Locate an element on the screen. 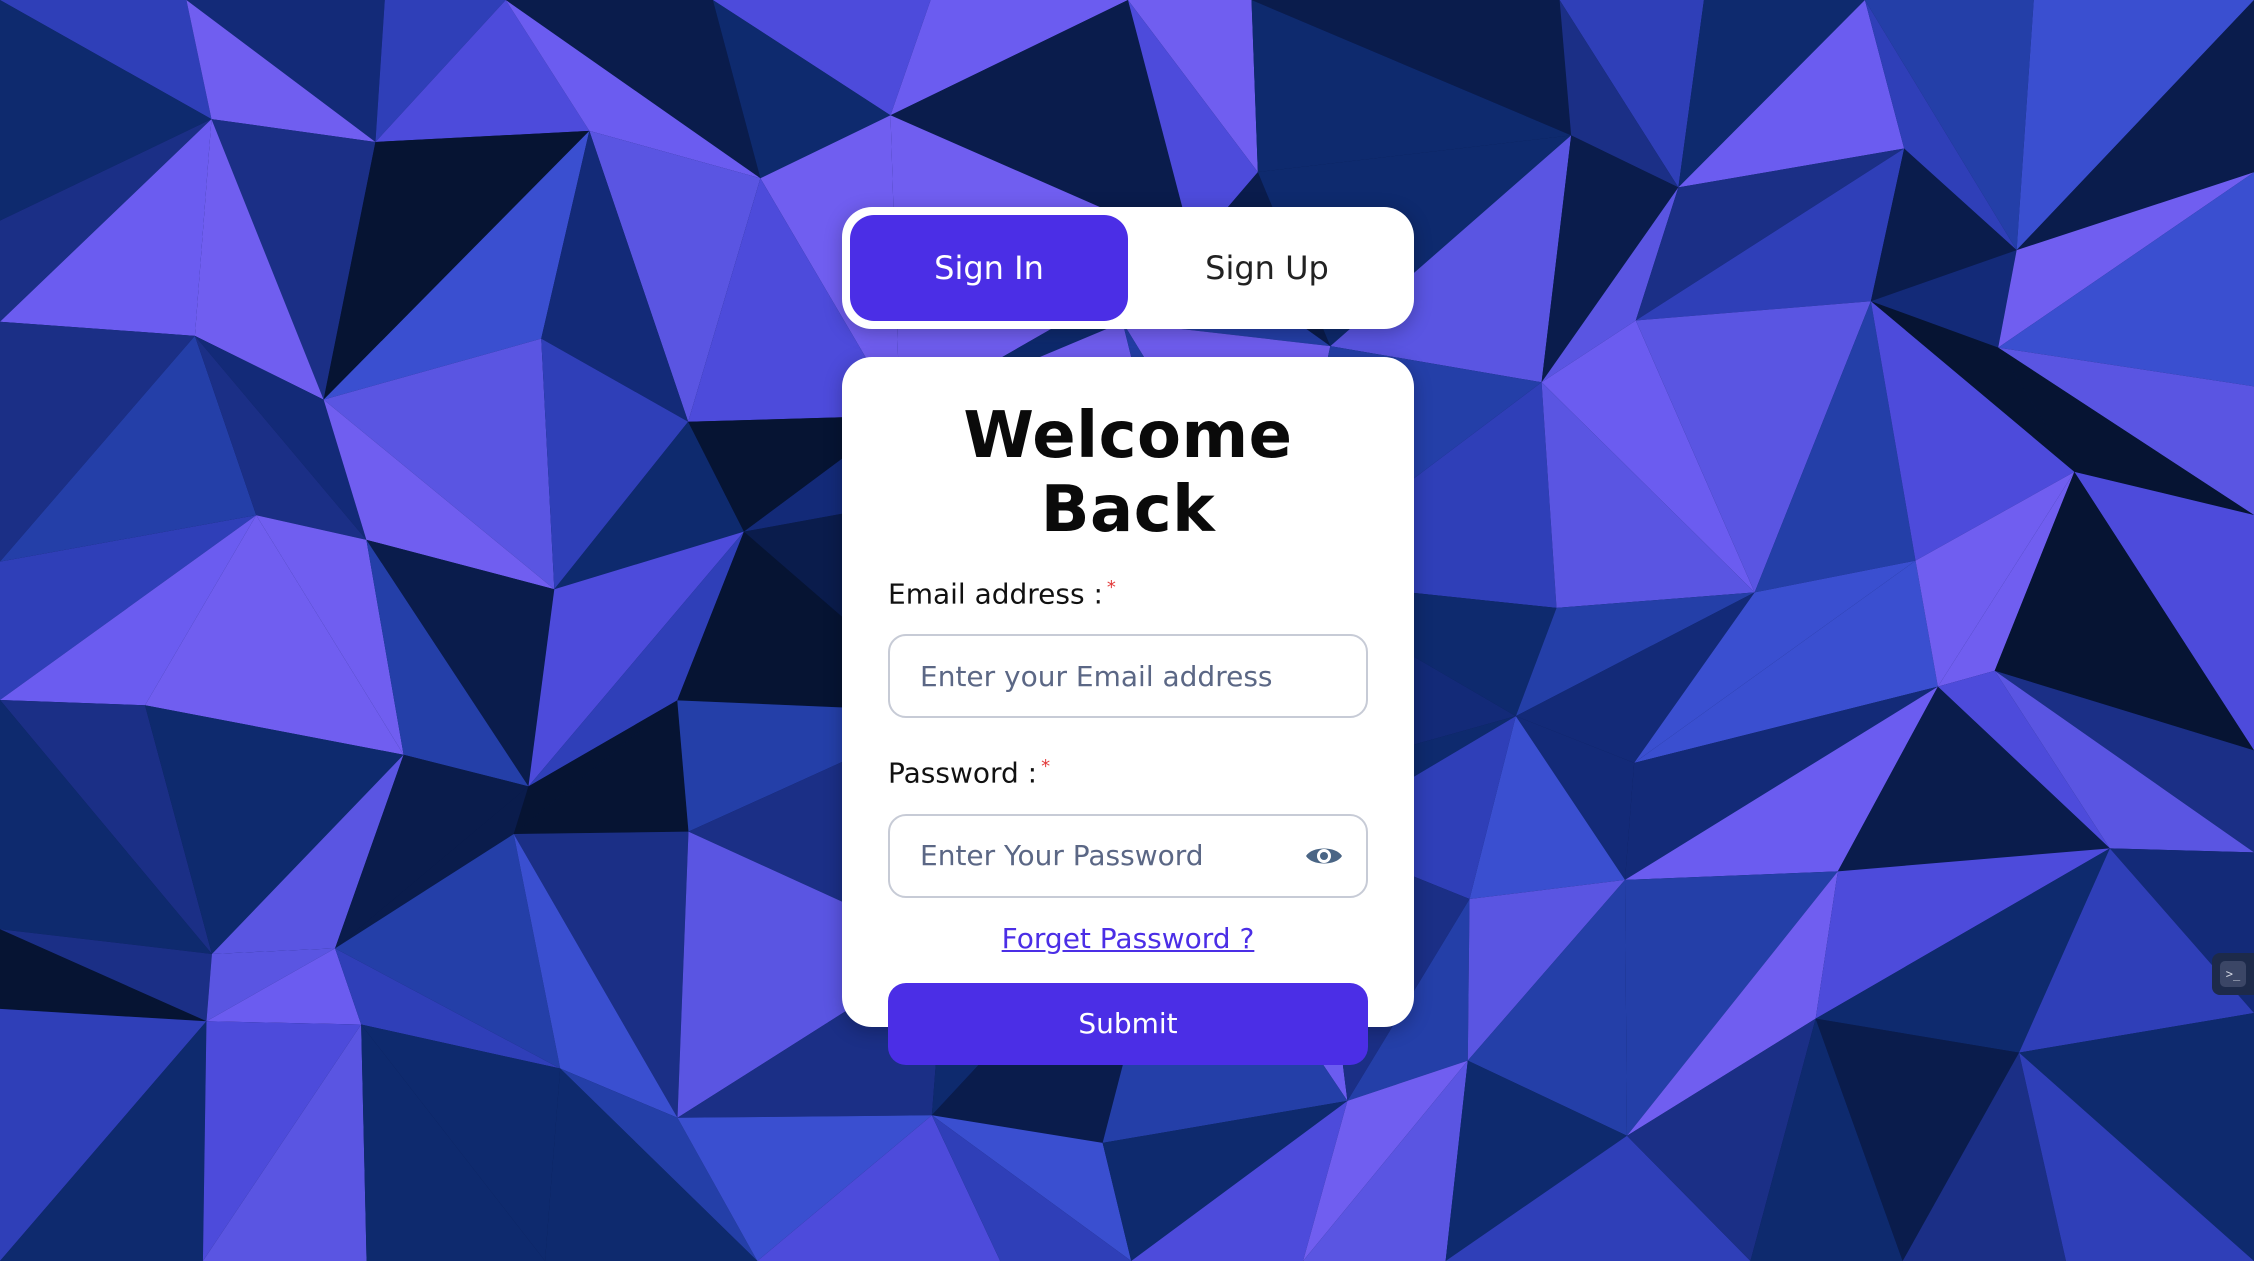 This screenshot has height=1261, width=2254. password-field is located at coordinates (1128, 856).